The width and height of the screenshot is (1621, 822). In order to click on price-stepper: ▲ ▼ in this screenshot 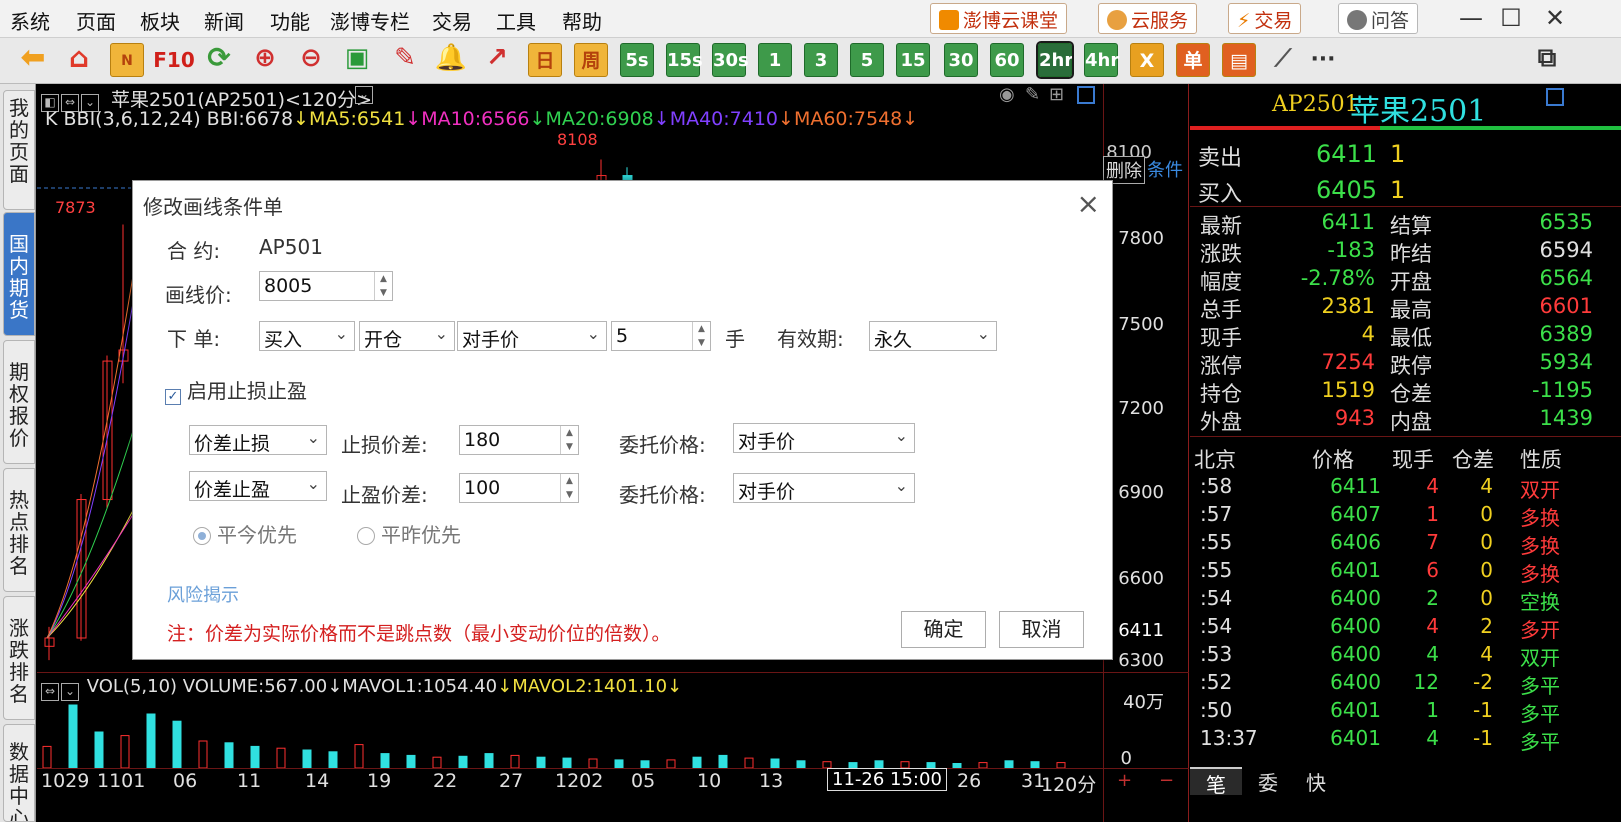, I will do `click(383, 286)`.